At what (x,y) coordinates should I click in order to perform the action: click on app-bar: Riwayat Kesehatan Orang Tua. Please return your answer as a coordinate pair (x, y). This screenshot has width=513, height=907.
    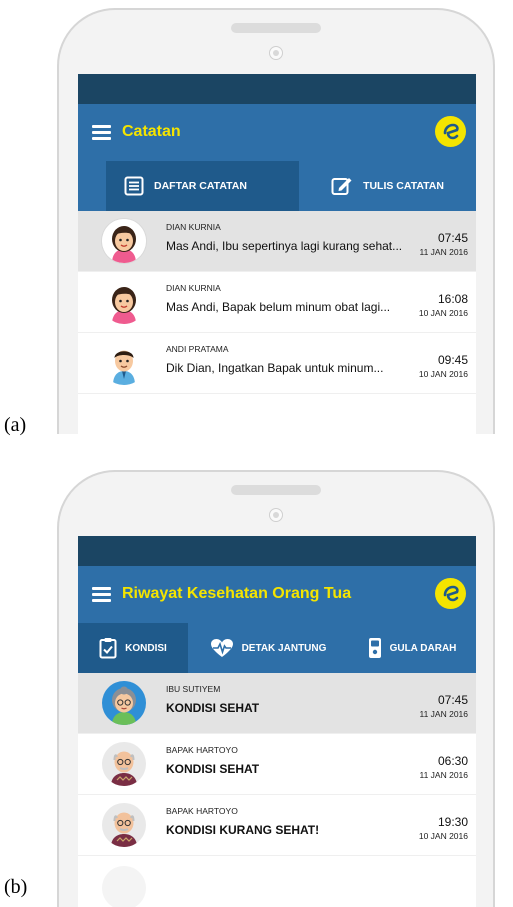
    Looking at the image, I should click on (277, 594).